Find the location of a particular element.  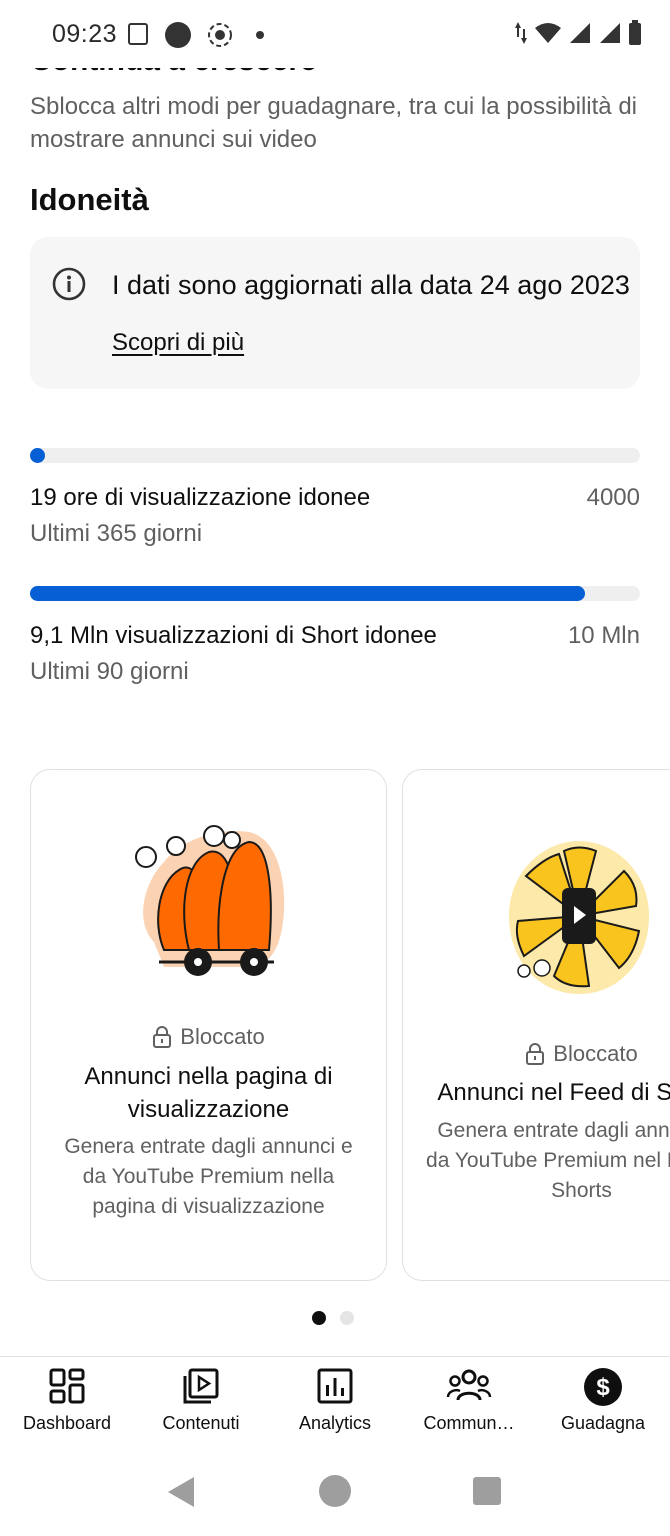

pager-dot-active is located at coordinates (319, 1318).